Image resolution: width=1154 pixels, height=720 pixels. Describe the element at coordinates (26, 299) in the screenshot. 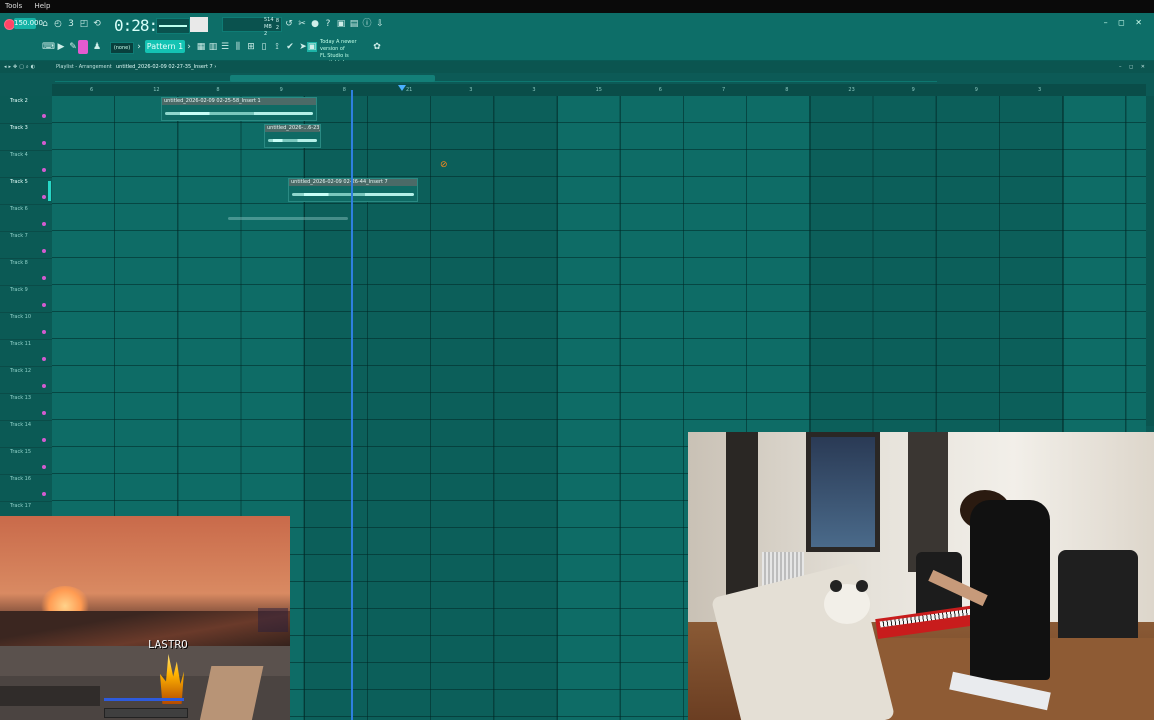

I see `track-header: Track 9` at that location.